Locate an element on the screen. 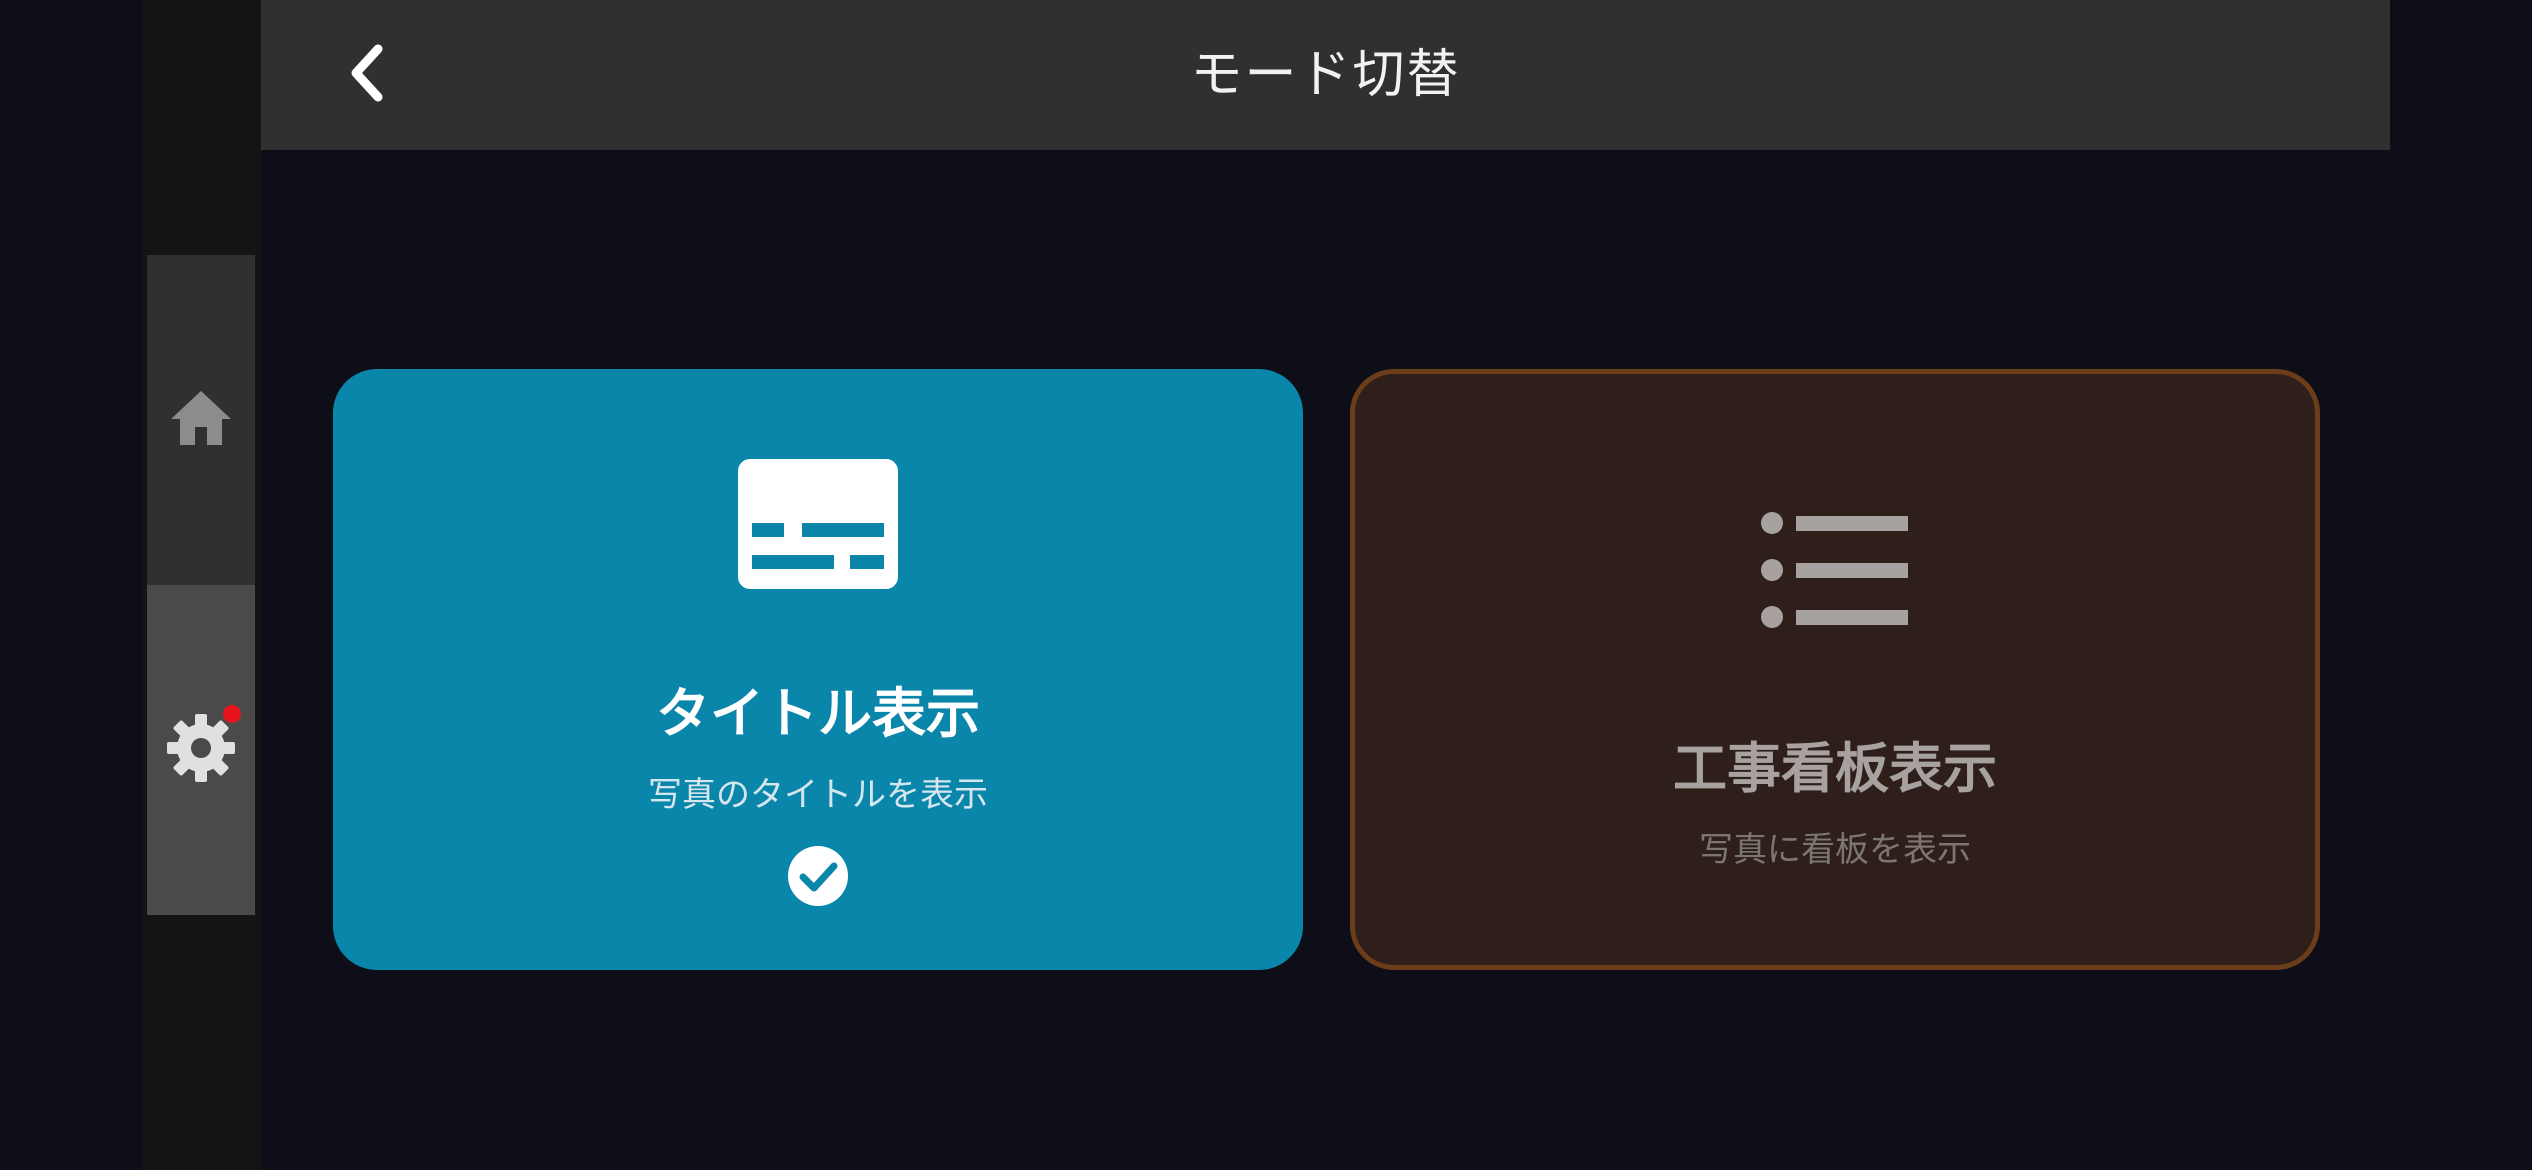  home-icon is located at coordinates (201, 420).